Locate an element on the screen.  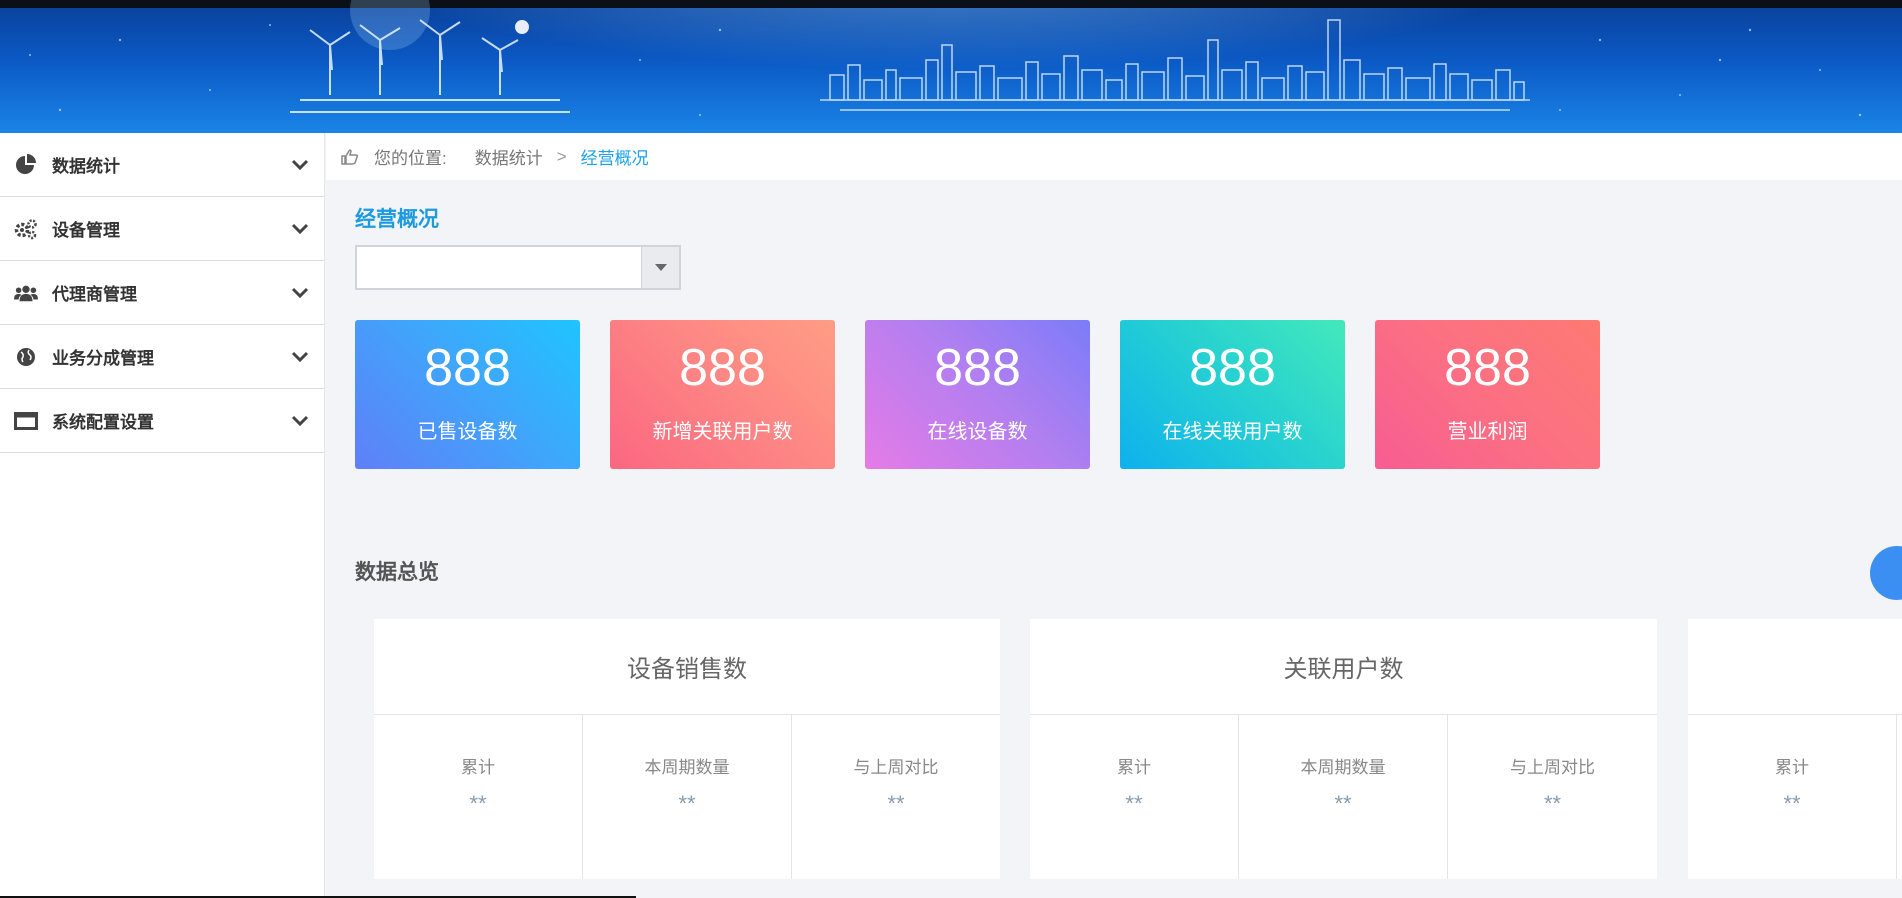
panel-title: 设备销售数 is located at coordinates (687, 667).